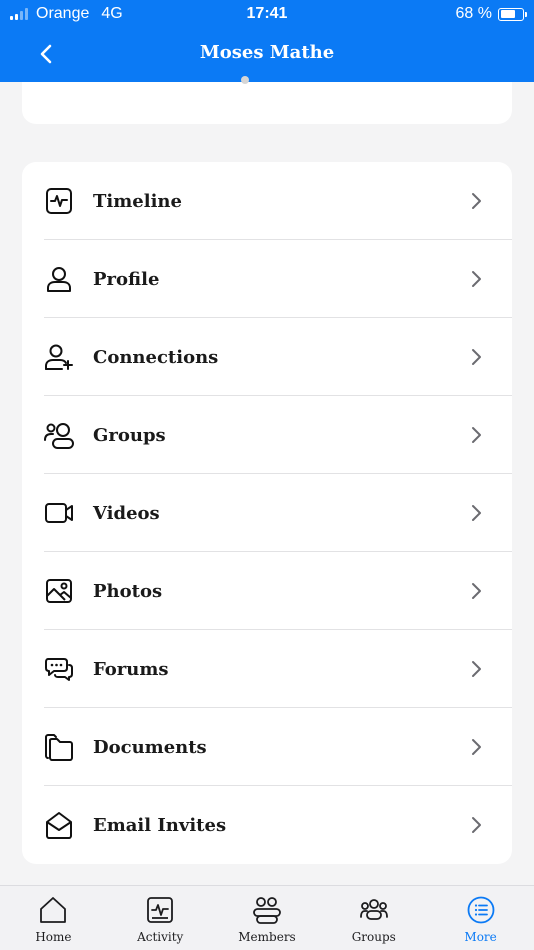  What do you see at coordinates (53, 910) in the screenshot?
I see `home-icon` at bounding box center [53, 910].